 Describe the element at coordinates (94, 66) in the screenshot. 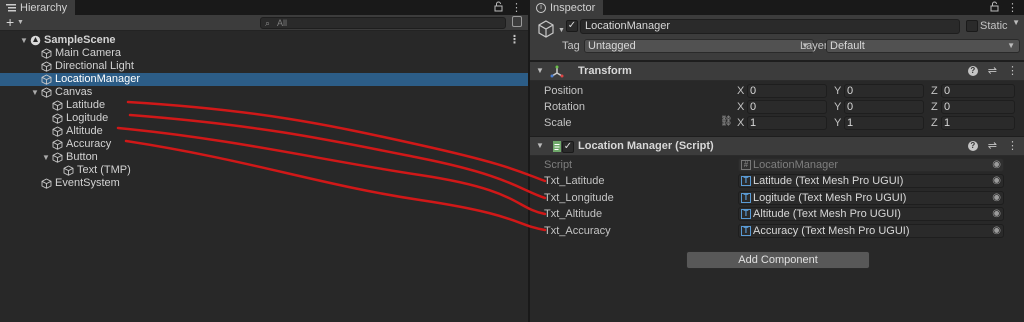

I see `hierarchy-item-label: Directional Light` at that location.